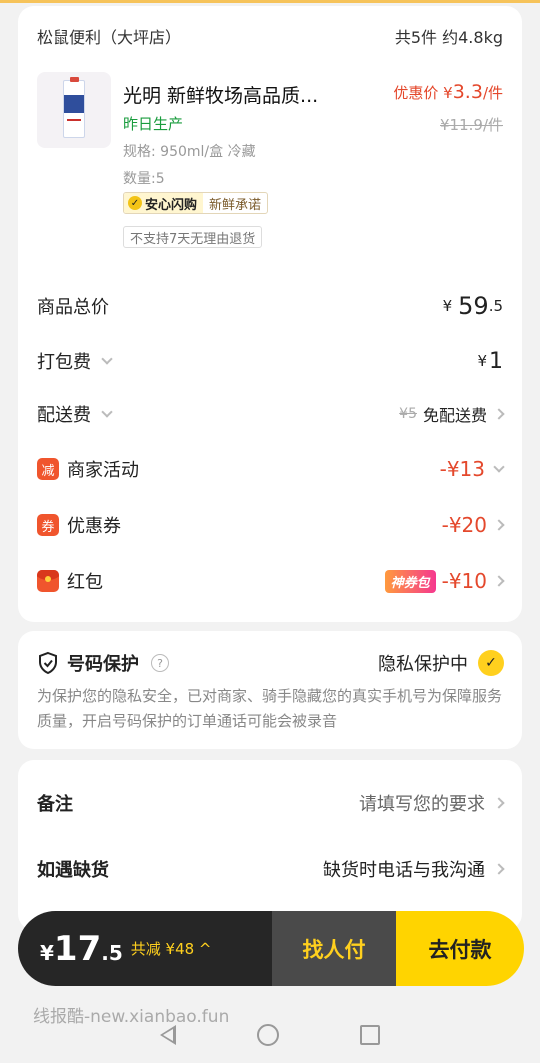 This screenshot has width=540, height=1063. I want to click on promise-badge: ✓ 安心闪购 新鲜承诺, so click(196, 203).